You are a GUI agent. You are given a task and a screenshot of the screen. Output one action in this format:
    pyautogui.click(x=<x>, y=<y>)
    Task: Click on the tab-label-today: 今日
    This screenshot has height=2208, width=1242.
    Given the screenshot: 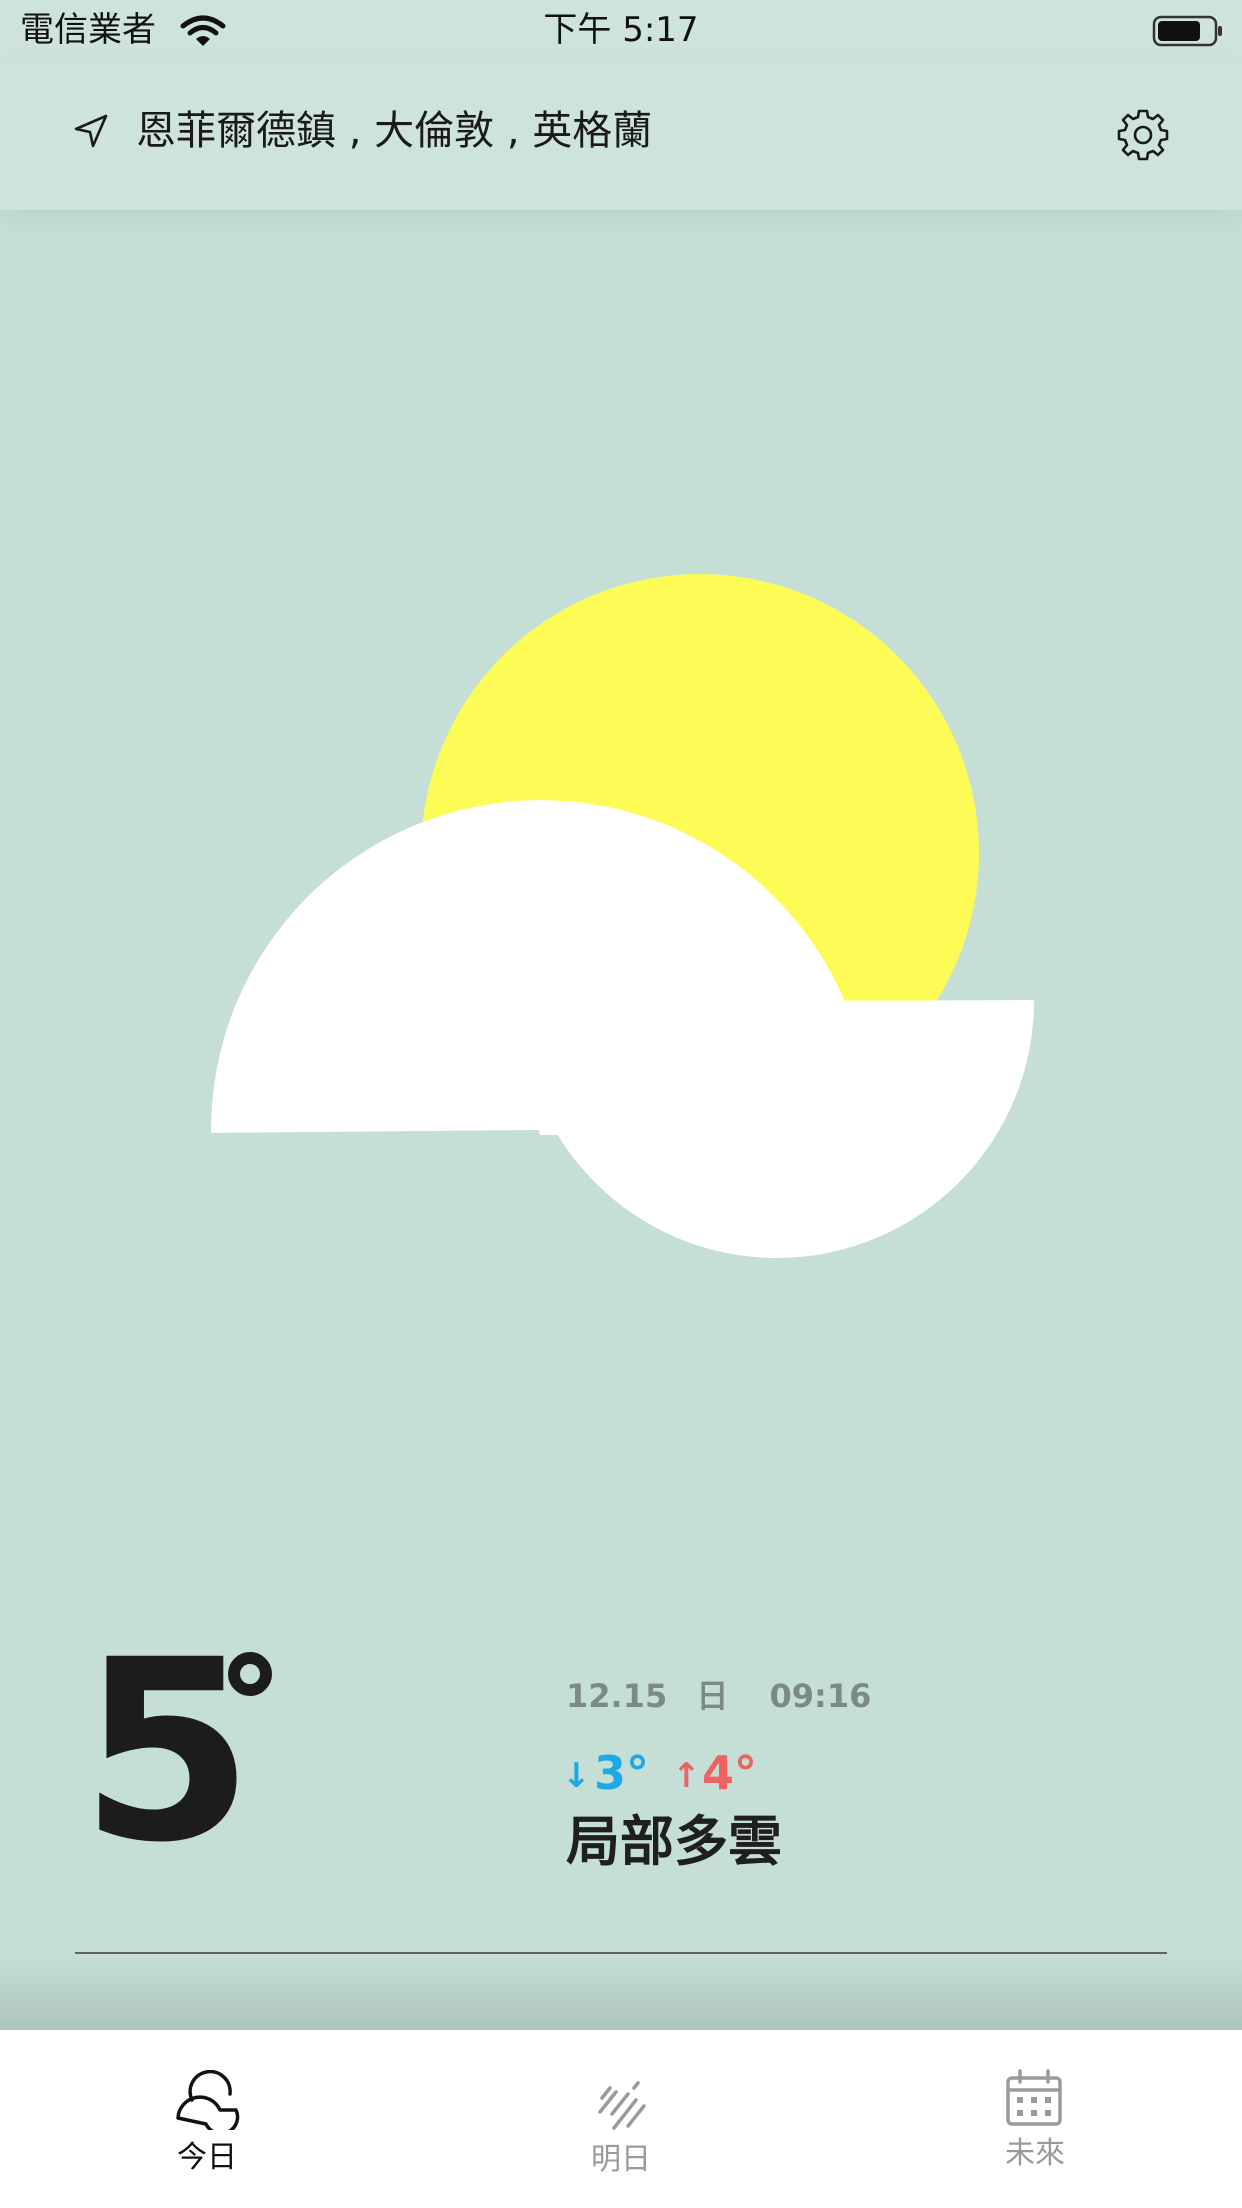 What is the action you would take?
    pyautogui.click(x=207, y=2157)
    